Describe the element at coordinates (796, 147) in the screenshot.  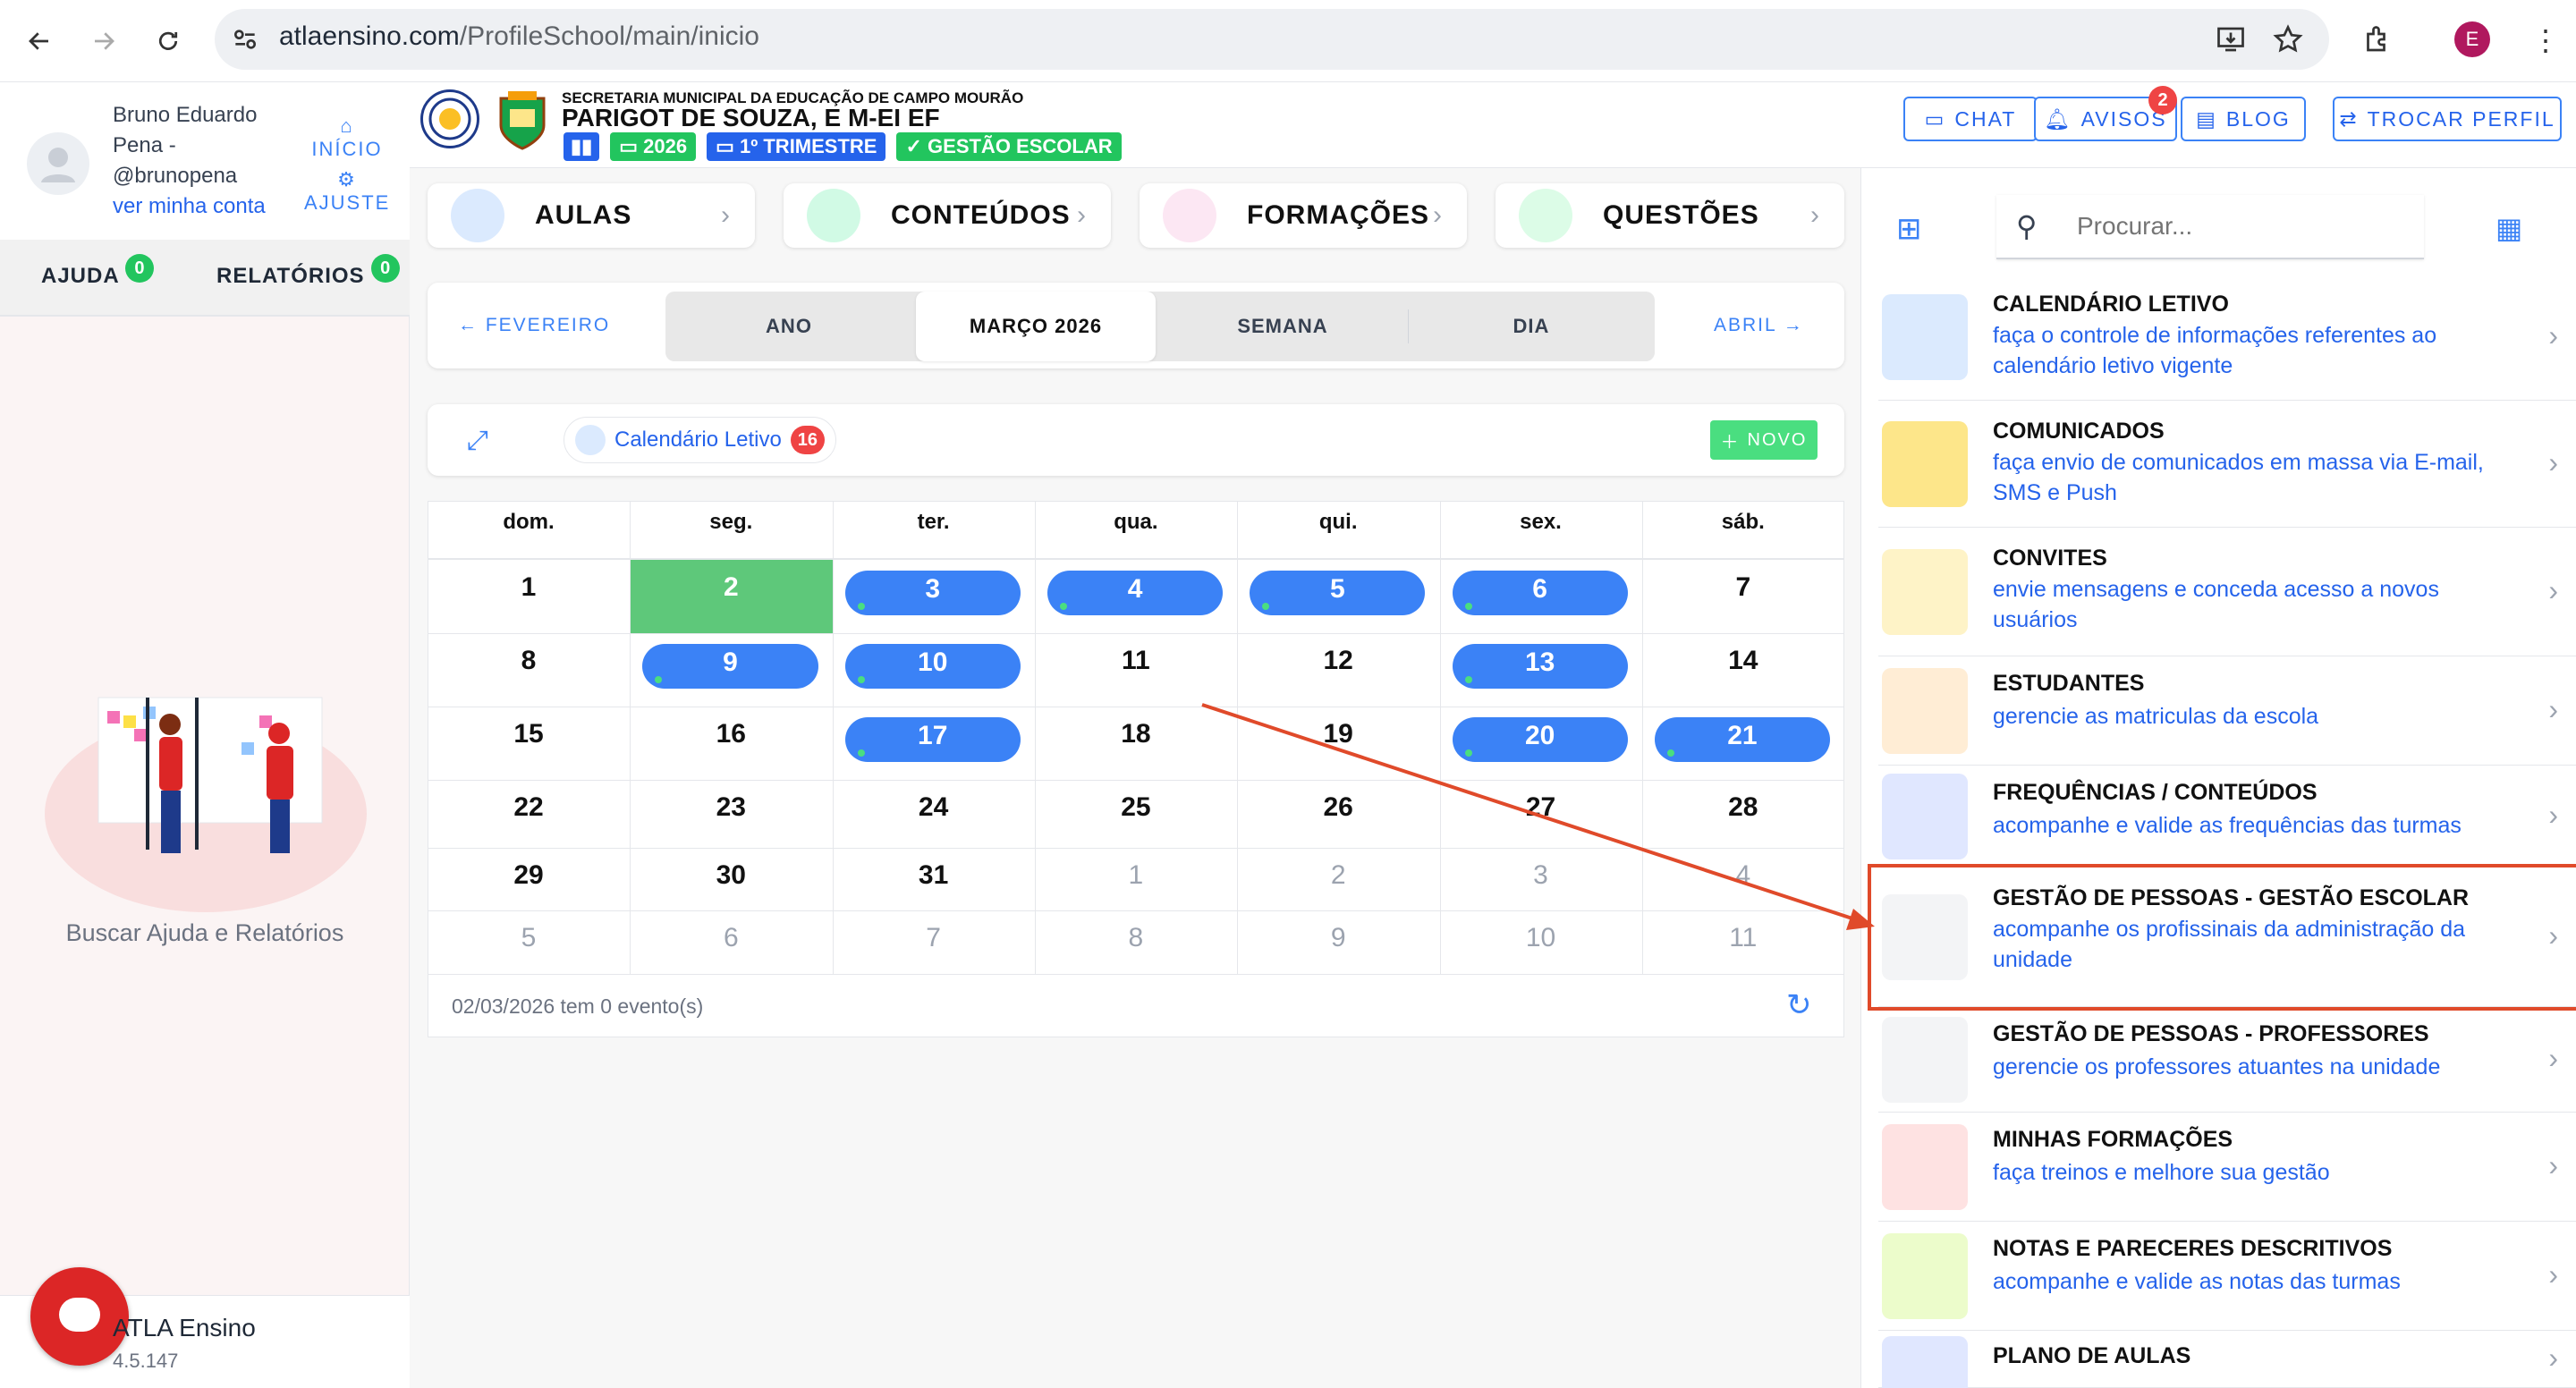
I see `period-tag: ▭ 1º TRIMESTRE` at that location.